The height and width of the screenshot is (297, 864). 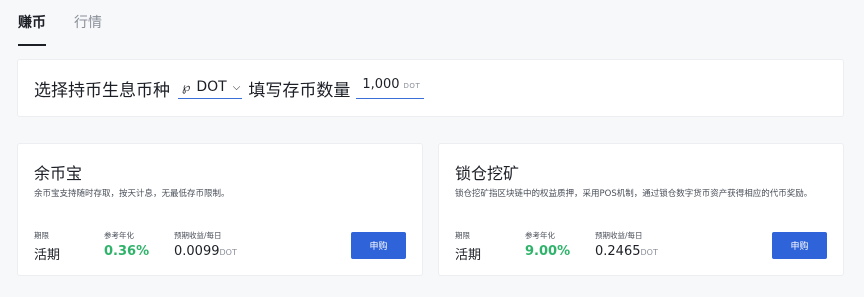 I want to click on income-stat: 预期收益/每日 0.0099DOT, so click(x=205, y=244).